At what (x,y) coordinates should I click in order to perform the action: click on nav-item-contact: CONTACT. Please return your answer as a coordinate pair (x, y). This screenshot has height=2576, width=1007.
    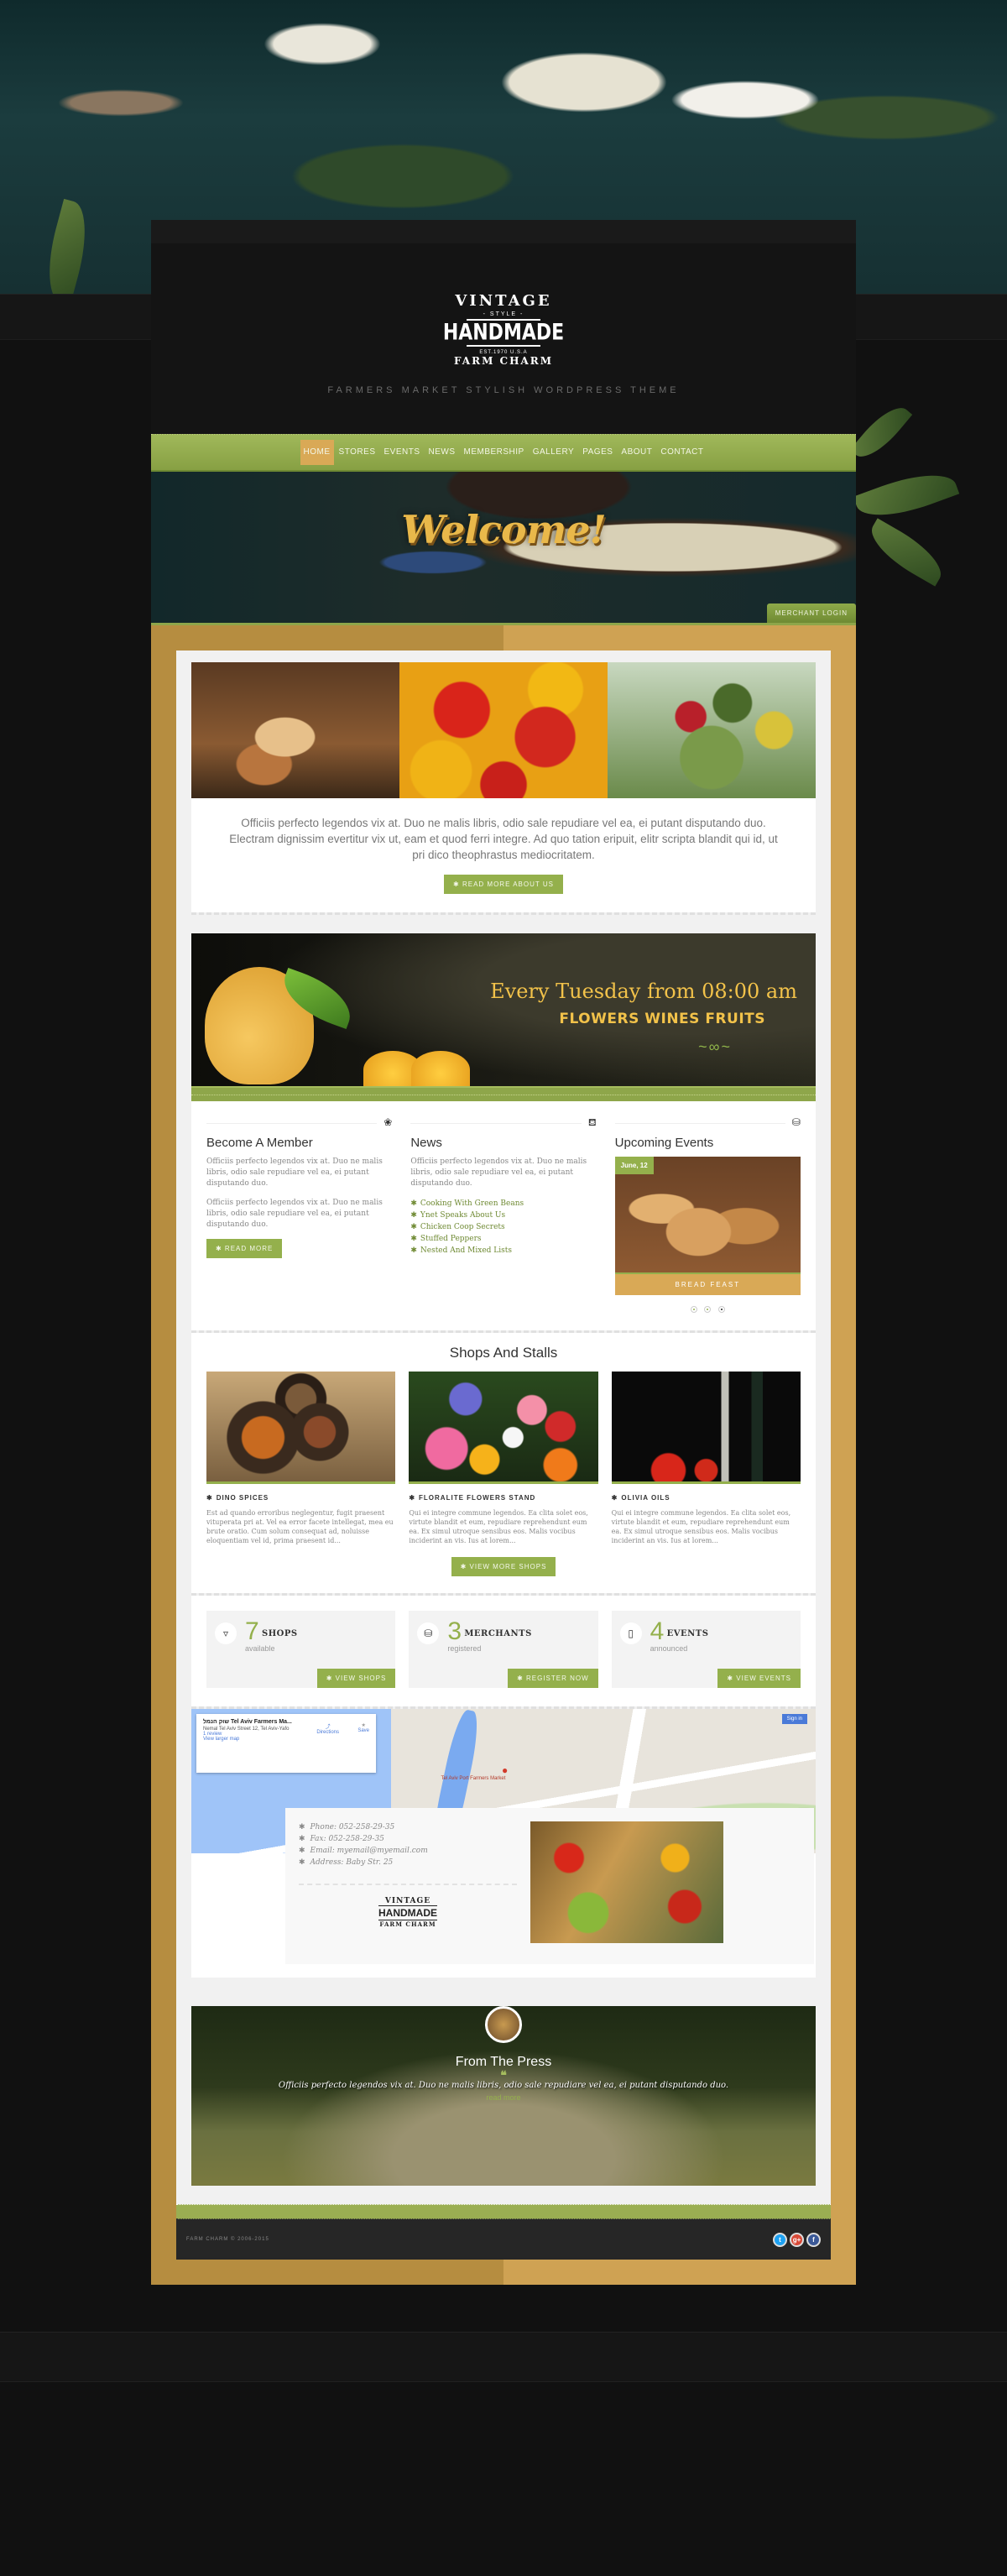
    Looking at the image, I should click on (682, 452).